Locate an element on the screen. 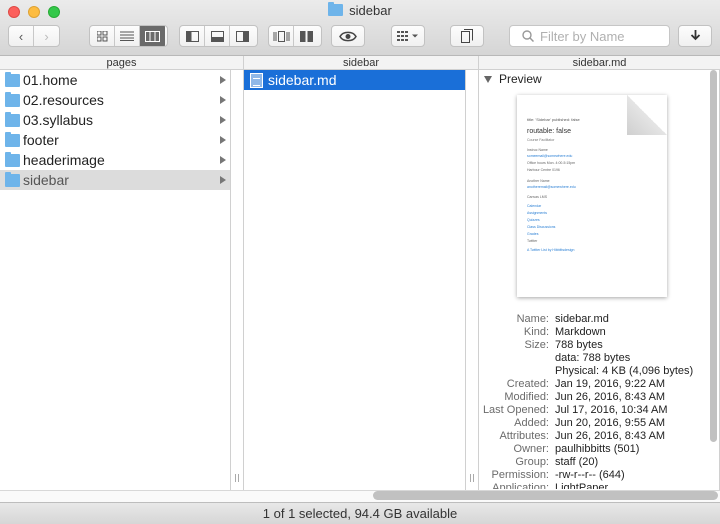 This screenshot has width=720, height=524. preview-vertical-scrollbar is located at coordinates (713, 256).